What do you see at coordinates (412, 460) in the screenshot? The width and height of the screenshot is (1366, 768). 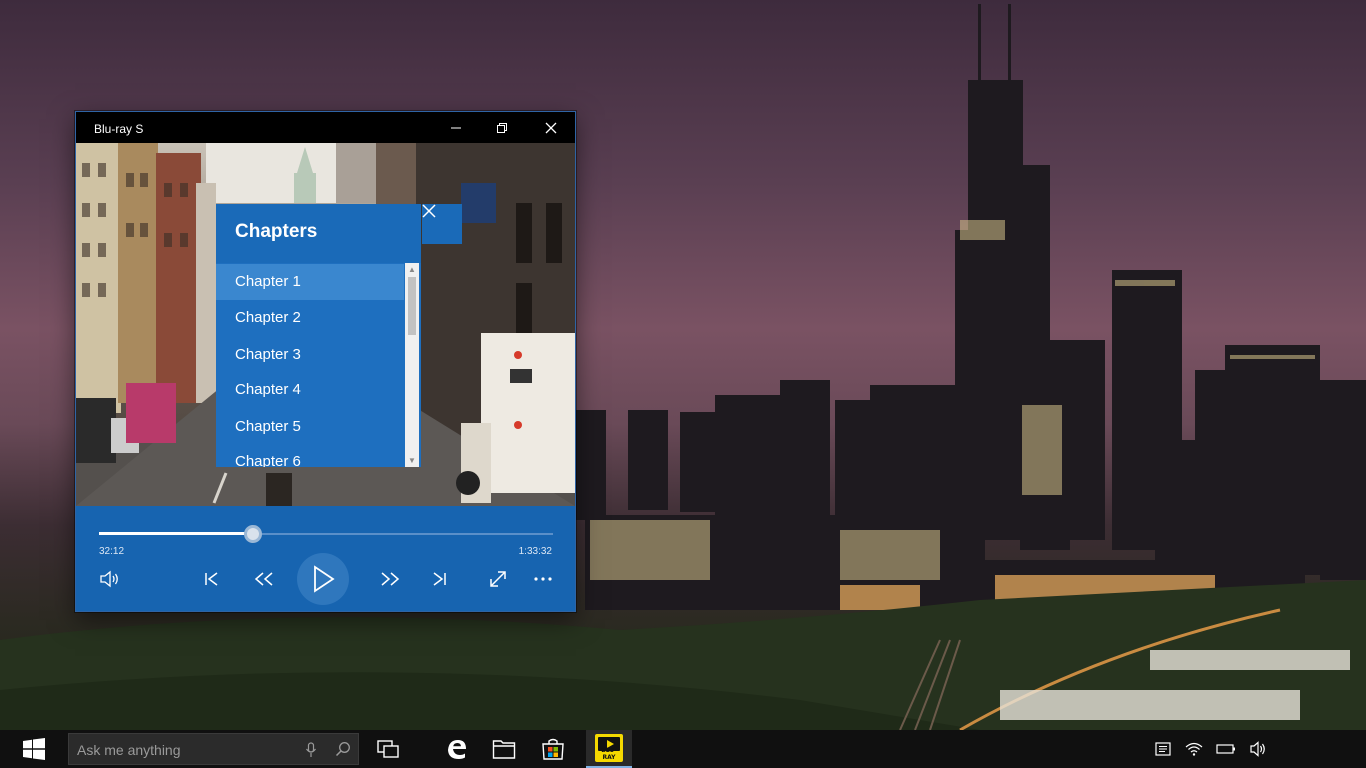 I see `scroll-down-arrow-icon: ▼` at bounding box center [412, 460].